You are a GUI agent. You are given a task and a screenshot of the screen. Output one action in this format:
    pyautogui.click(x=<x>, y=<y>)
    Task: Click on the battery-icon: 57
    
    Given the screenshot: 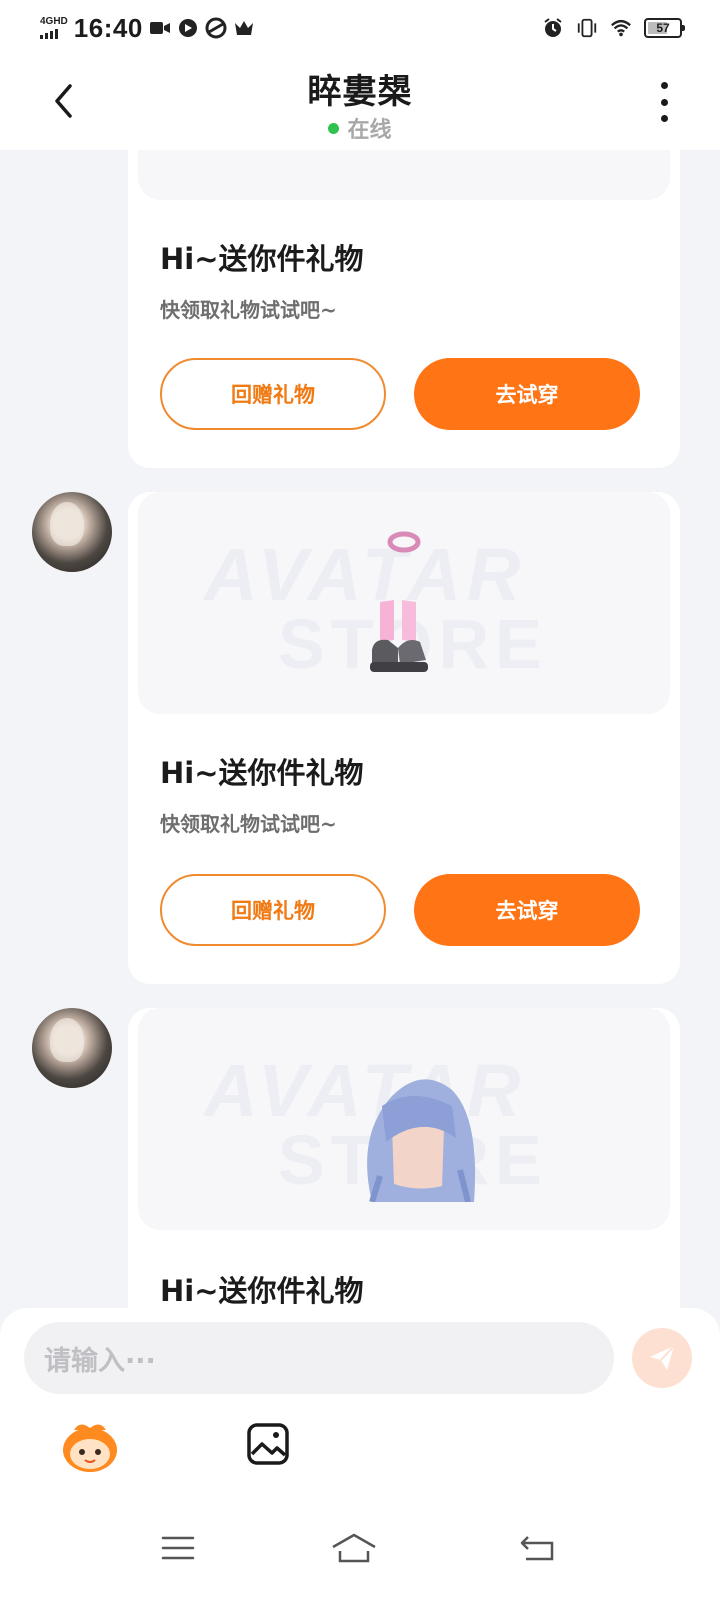 What is the action you would take?
    pyautogui.click(x=664, y=28)
    